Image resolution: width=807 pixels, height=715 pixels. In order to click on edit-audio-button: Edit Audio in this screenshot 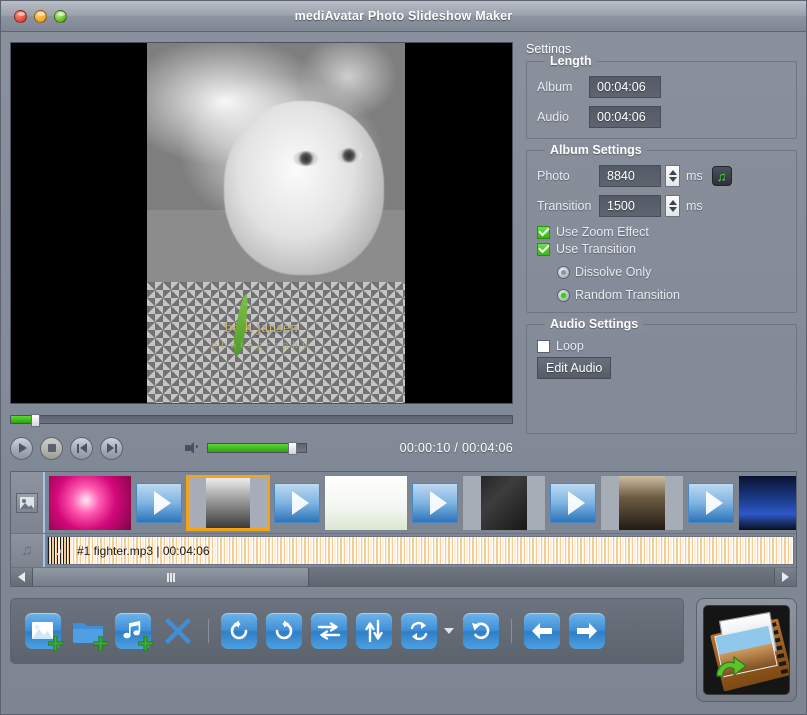, I will do `click(574, 368)`.